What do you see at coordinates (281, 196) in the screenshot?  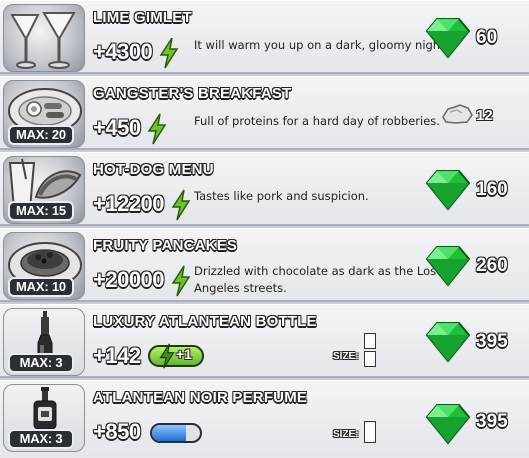 I see `item-description: Tastes like pork and suspicion.` at bounding box center [281, 196].